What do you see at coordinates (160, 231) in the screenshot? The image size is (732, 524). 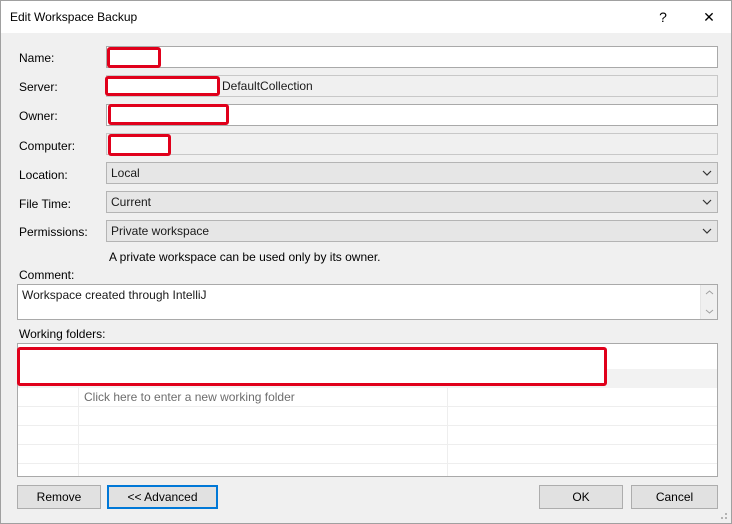 I see `permissions-value: Private workspace` at bounding box center [160, 231].